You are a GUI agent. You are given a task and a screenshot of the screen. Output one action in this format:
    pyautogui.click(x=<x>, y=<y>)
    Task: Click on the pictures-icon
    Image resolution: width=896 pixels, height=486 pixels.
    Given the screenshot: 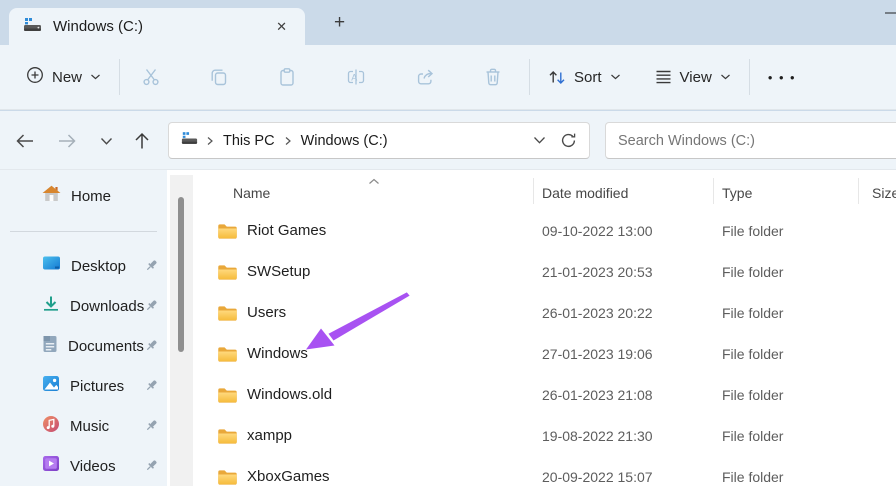 What is the action you would take?
    pyautogui.click(x=51, y=386)
    